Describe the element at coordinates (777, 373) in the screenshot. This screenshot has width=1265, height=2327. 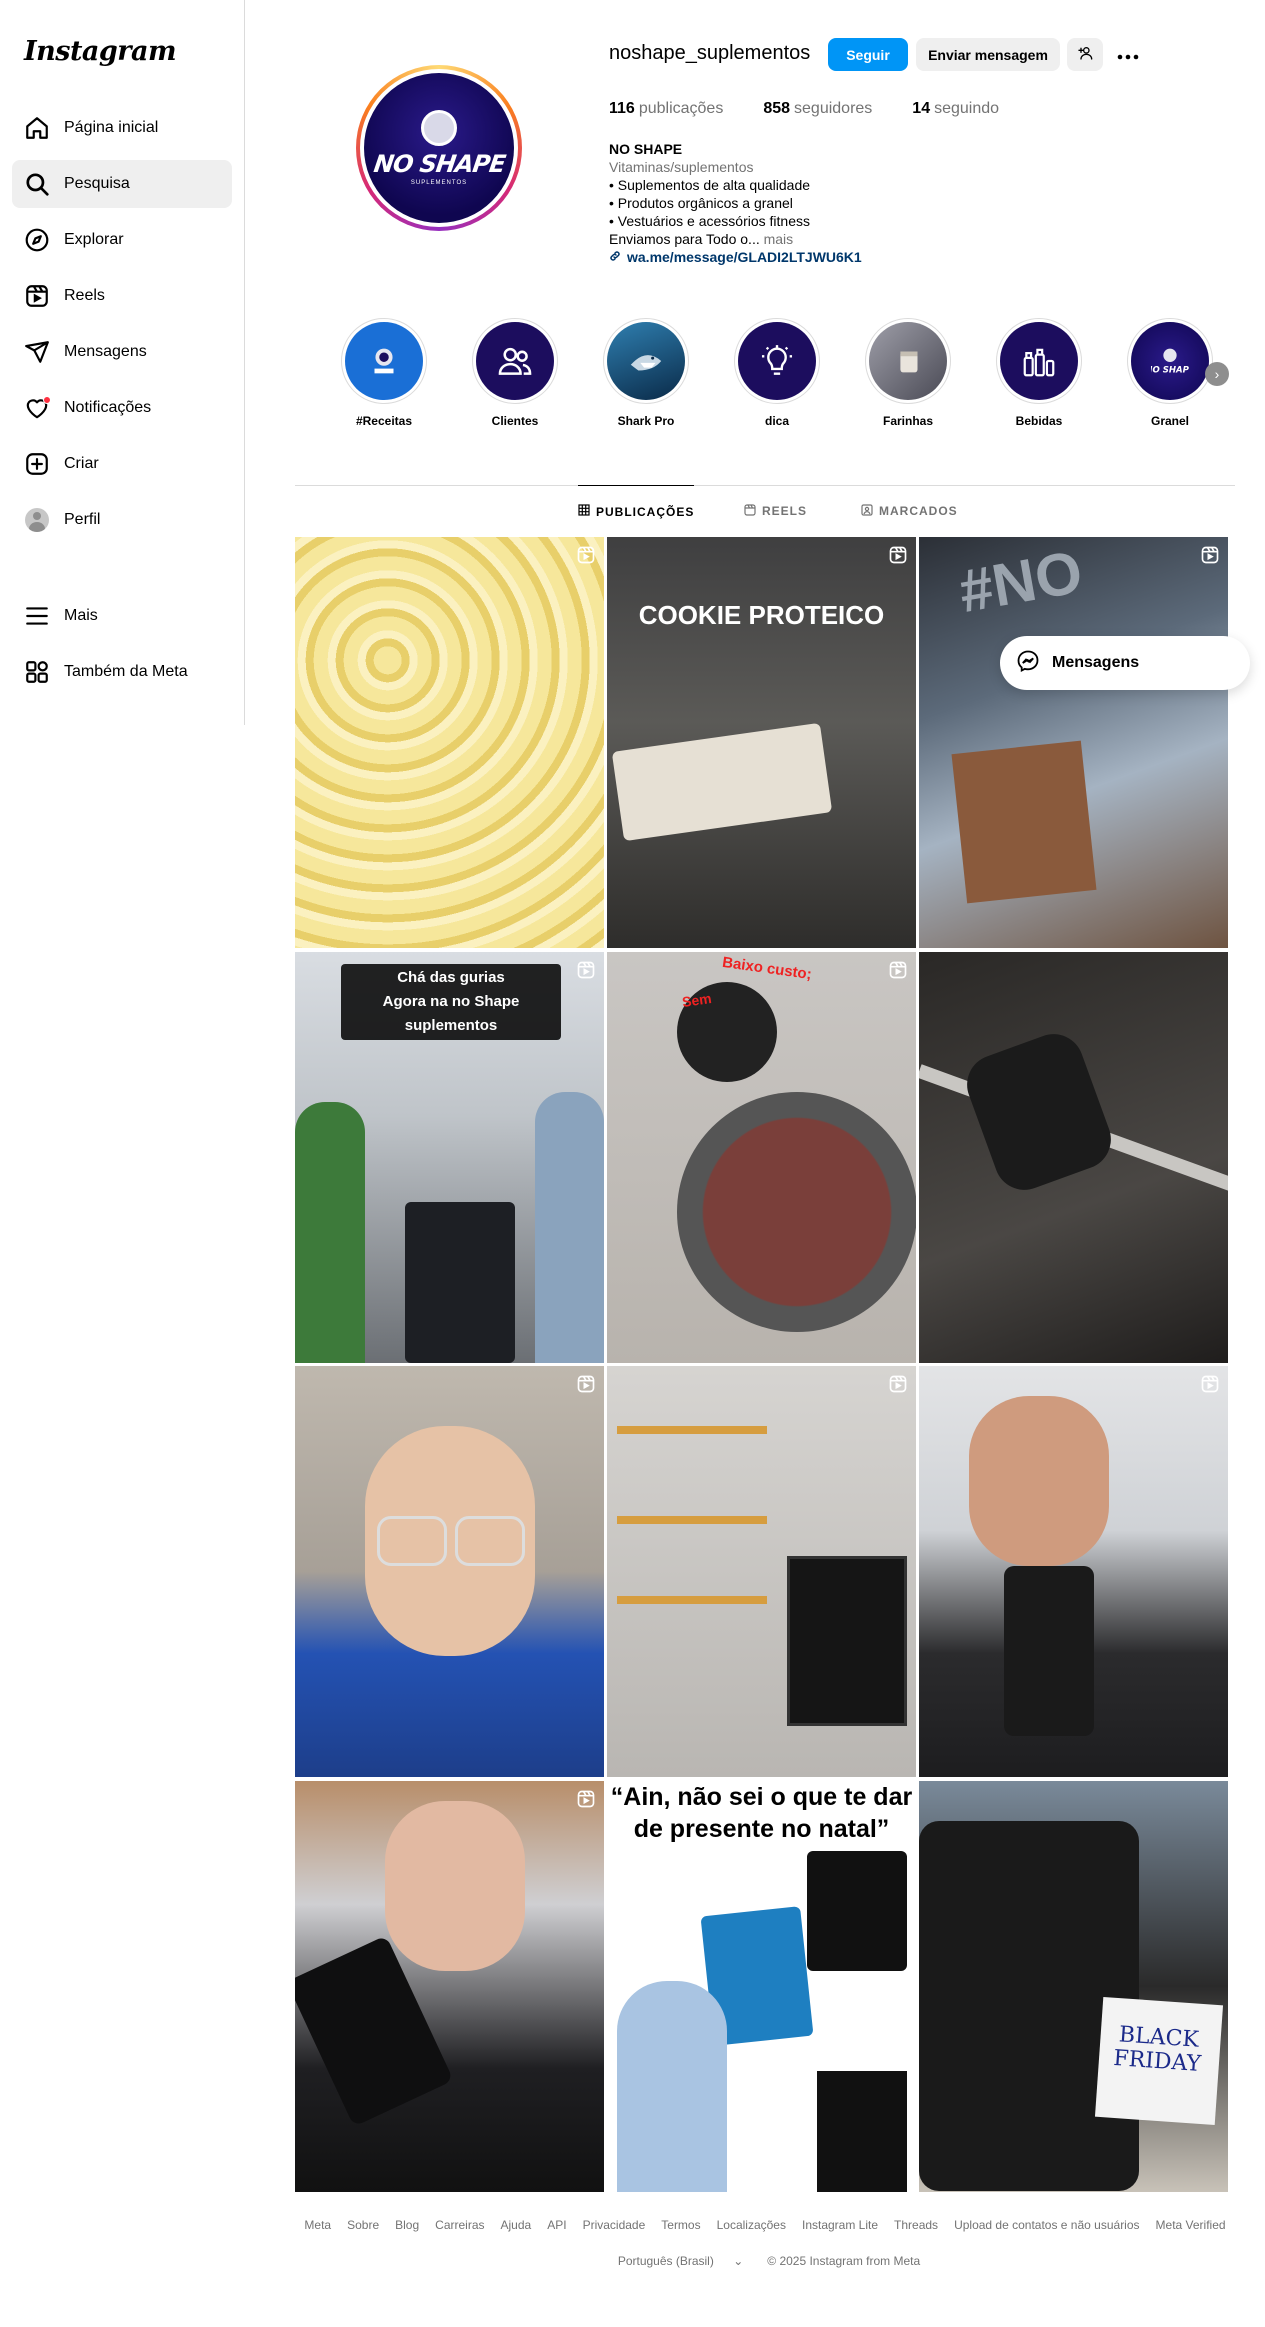
I see `highlight-dica: dica` at that location.